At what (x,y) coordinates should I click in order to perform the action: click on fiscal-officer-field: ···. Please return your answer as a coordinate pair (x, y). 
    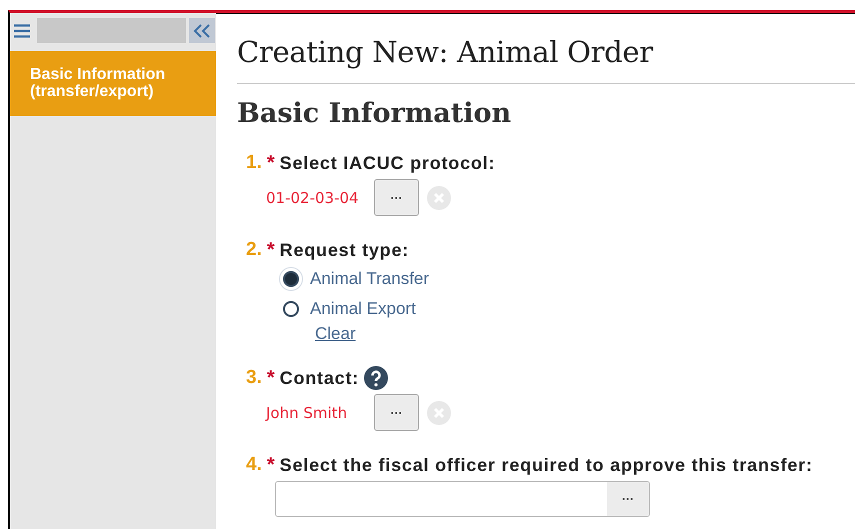
    Looking at the image, I should click on (462, 499).